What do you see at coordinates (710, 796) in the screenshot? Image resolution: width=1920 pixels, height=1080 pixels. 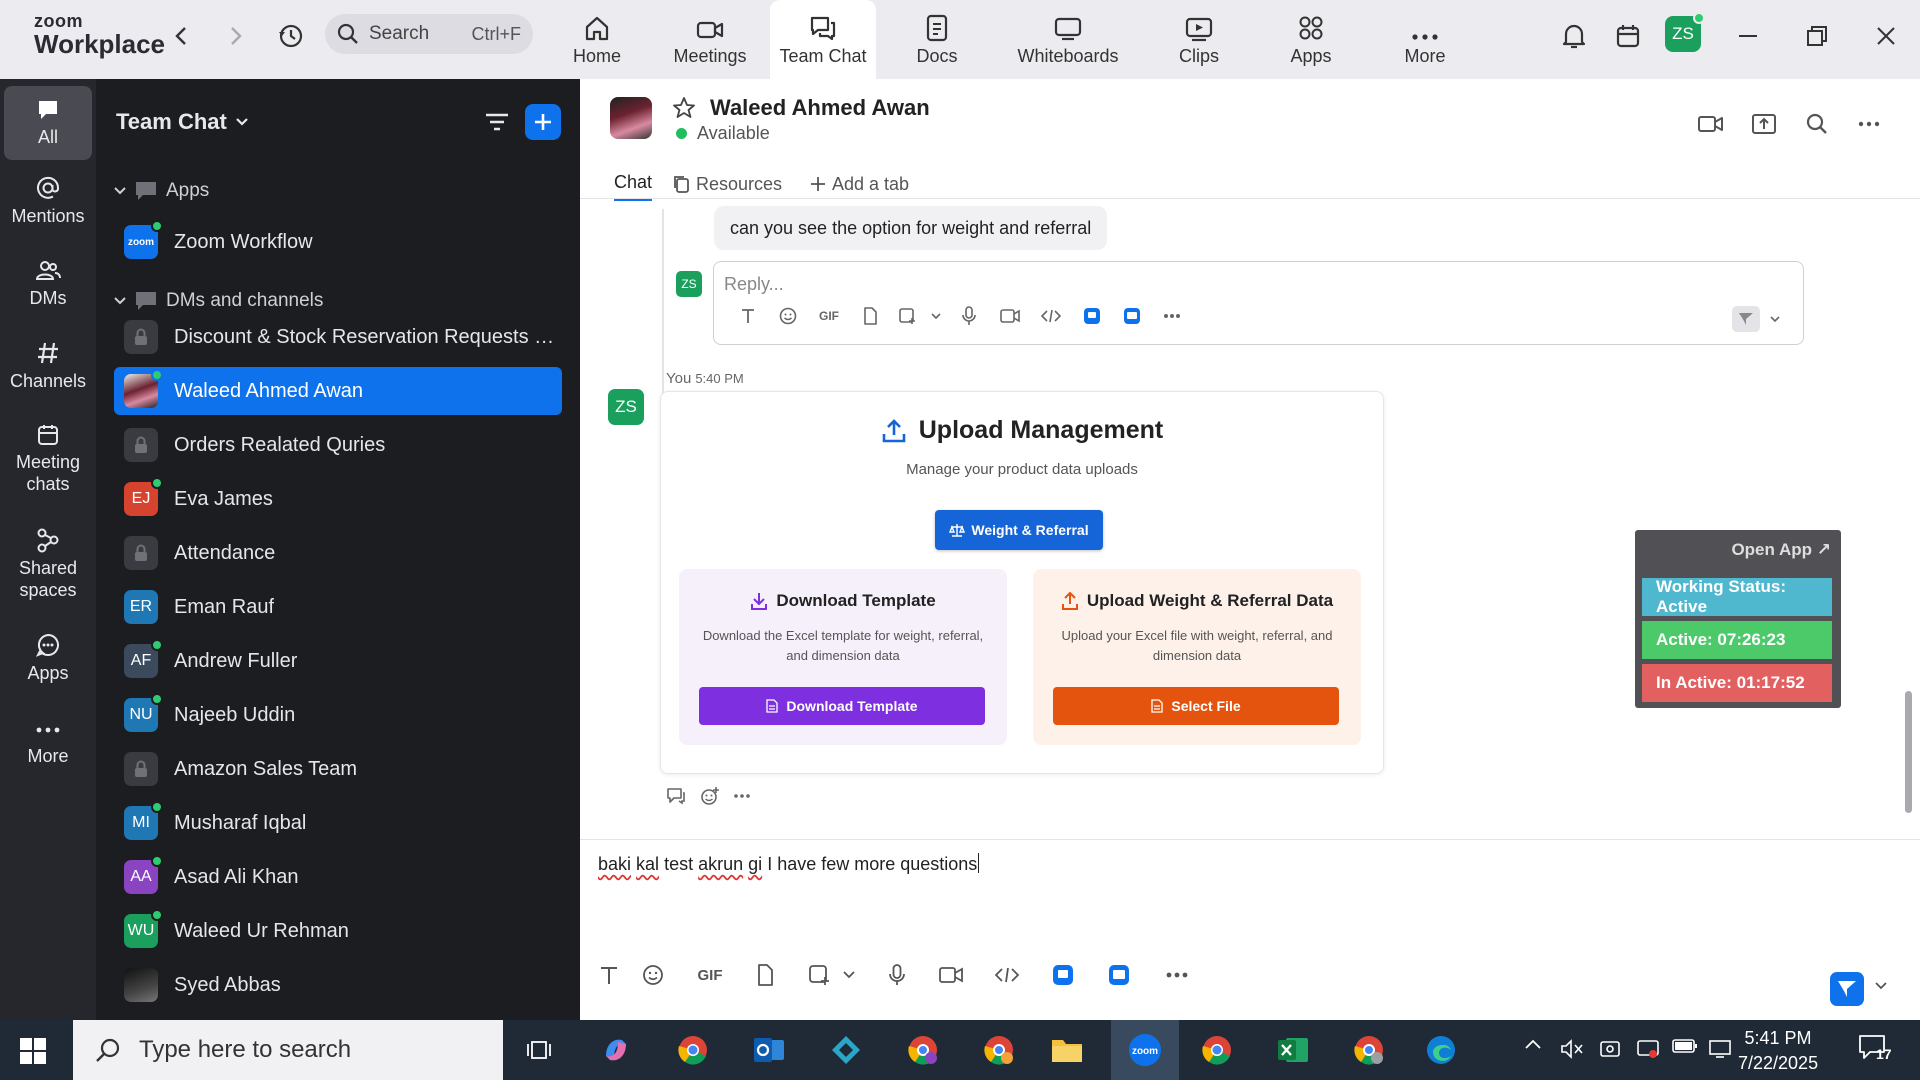 I see `add-reaction-icon` at bounding box center [710, 796].